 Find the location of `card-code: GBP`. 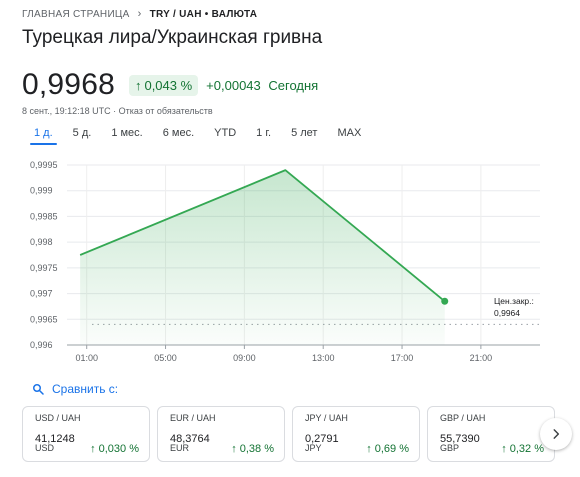

card-code: GBP is located at coordinates (450, 448).